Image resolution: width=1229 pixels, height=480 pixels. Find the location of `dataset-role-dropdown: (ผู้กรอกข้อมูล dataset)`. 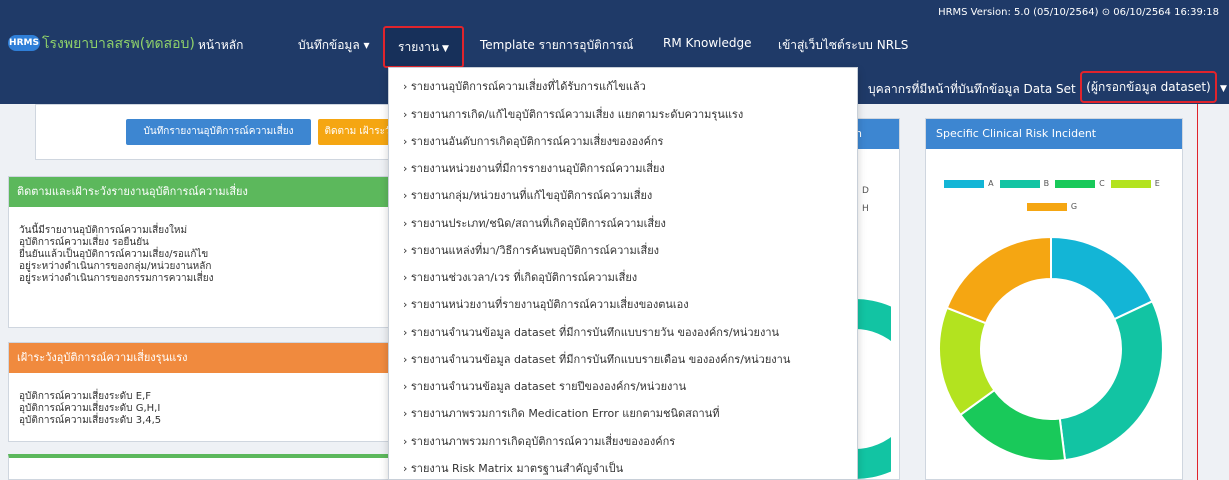

dataset-role-dropdown: (ผู้กรอกข้อมูล dataset) is located at coordinates (1148, 87).